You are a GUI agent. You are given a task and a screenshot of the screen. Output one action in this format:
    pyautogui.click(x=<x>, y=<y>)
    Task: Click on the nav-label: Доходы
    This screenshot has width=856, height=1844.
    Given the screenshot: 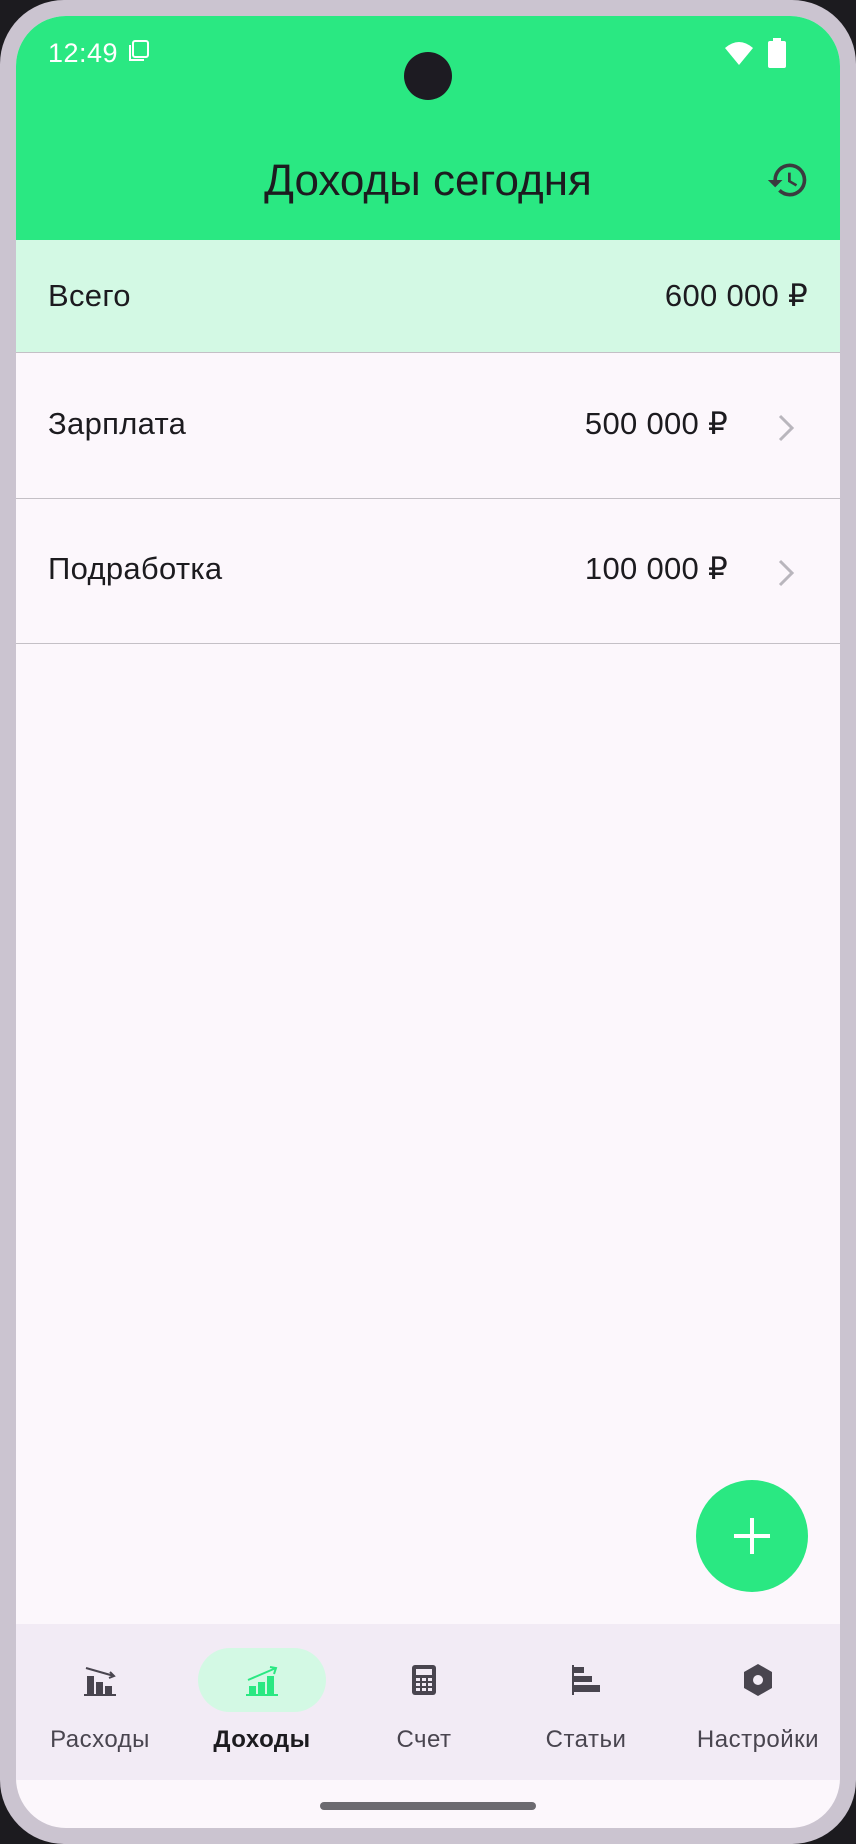 What is the action you would take?
    pyautogui.click(x=262, y=1739)
    